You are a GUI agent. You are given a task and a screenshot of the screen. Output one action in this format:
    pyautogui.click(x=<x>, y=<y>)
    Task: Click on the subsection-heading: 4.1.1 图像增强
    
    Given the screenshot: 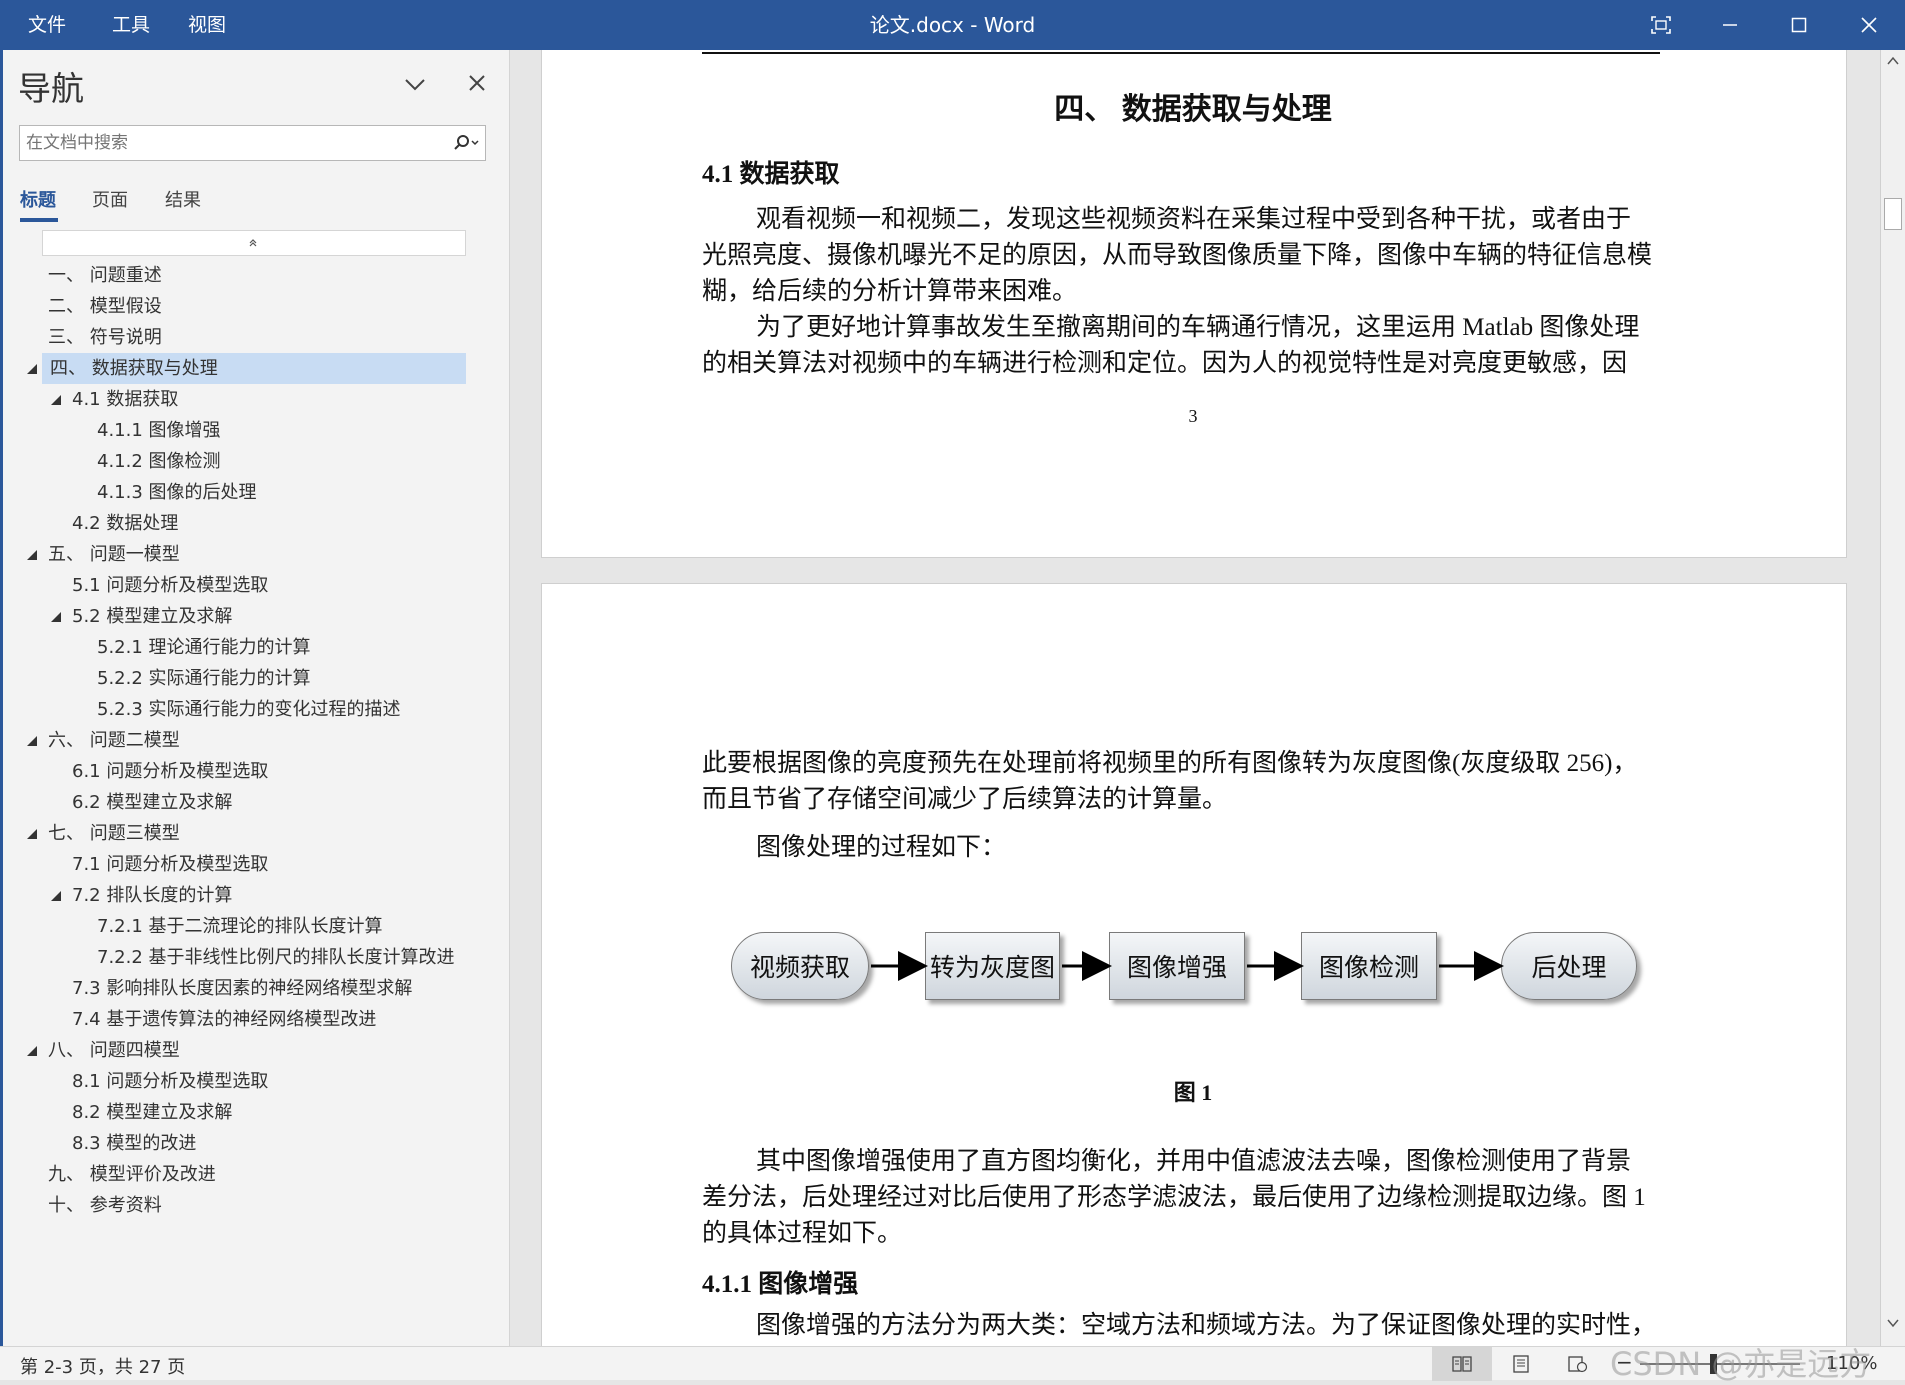 What is the action you would take?
    pyautogui.click(x=780, y=1284)
    